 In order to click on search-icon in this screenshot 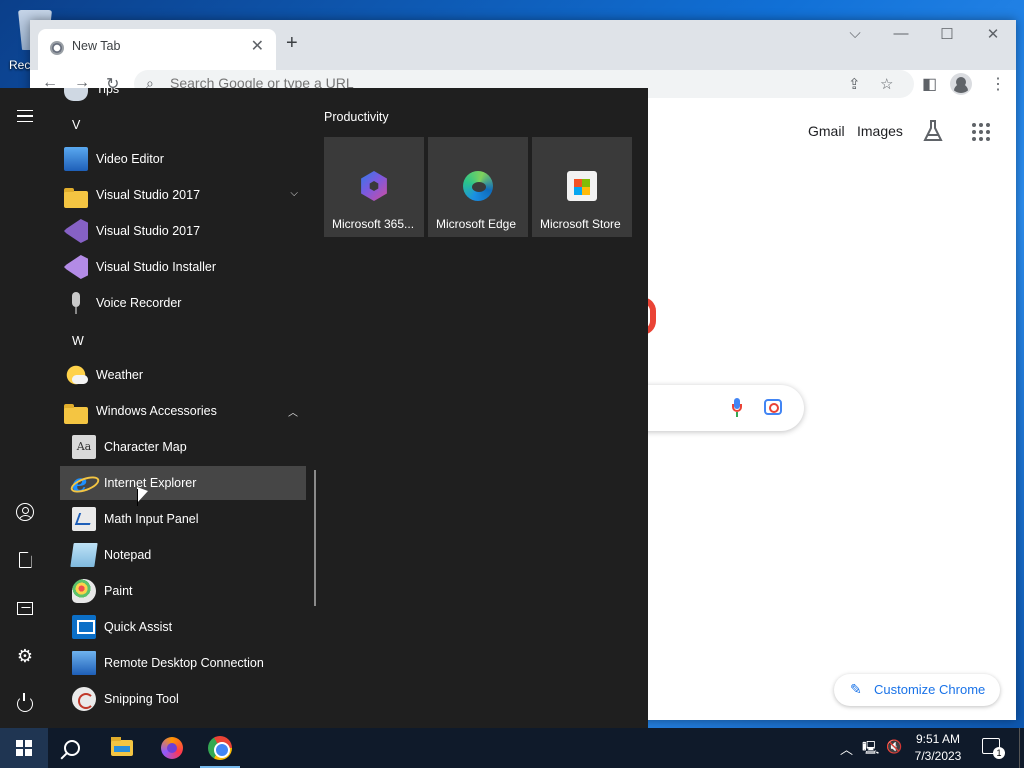, I will do `click(72, 748)`.